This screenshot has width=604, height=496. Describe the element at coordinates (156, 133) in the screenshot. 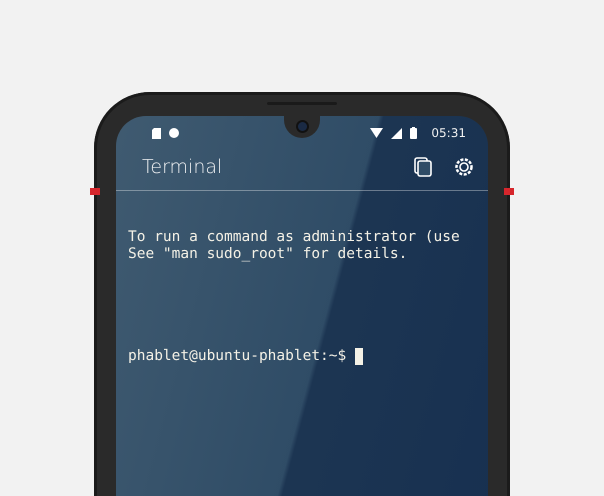

I see `sd-card-icon` at that location.